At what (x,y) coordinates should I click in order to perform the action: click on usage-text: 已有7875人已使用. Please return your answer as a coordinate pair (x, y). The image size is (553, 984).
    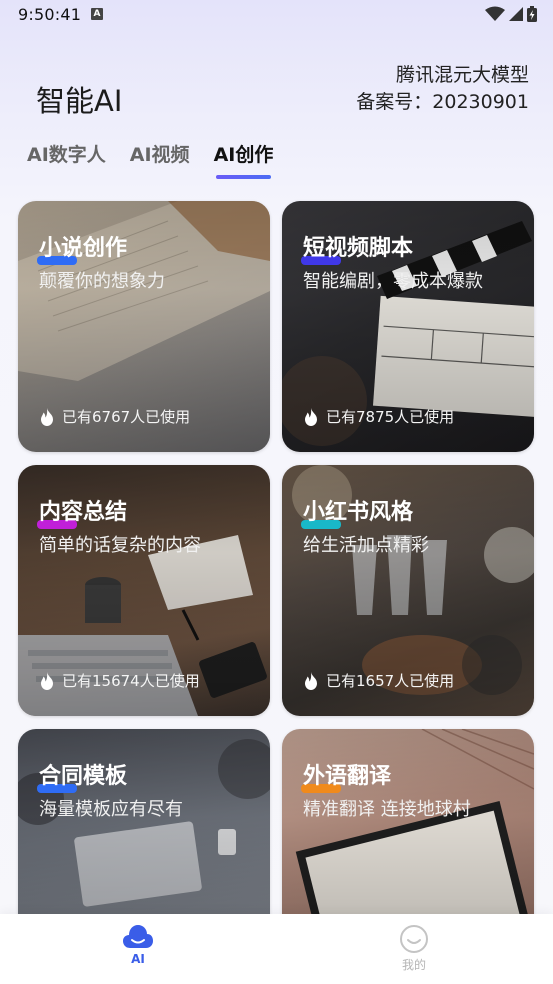
    Looking at the image, I should click on (390, 417).